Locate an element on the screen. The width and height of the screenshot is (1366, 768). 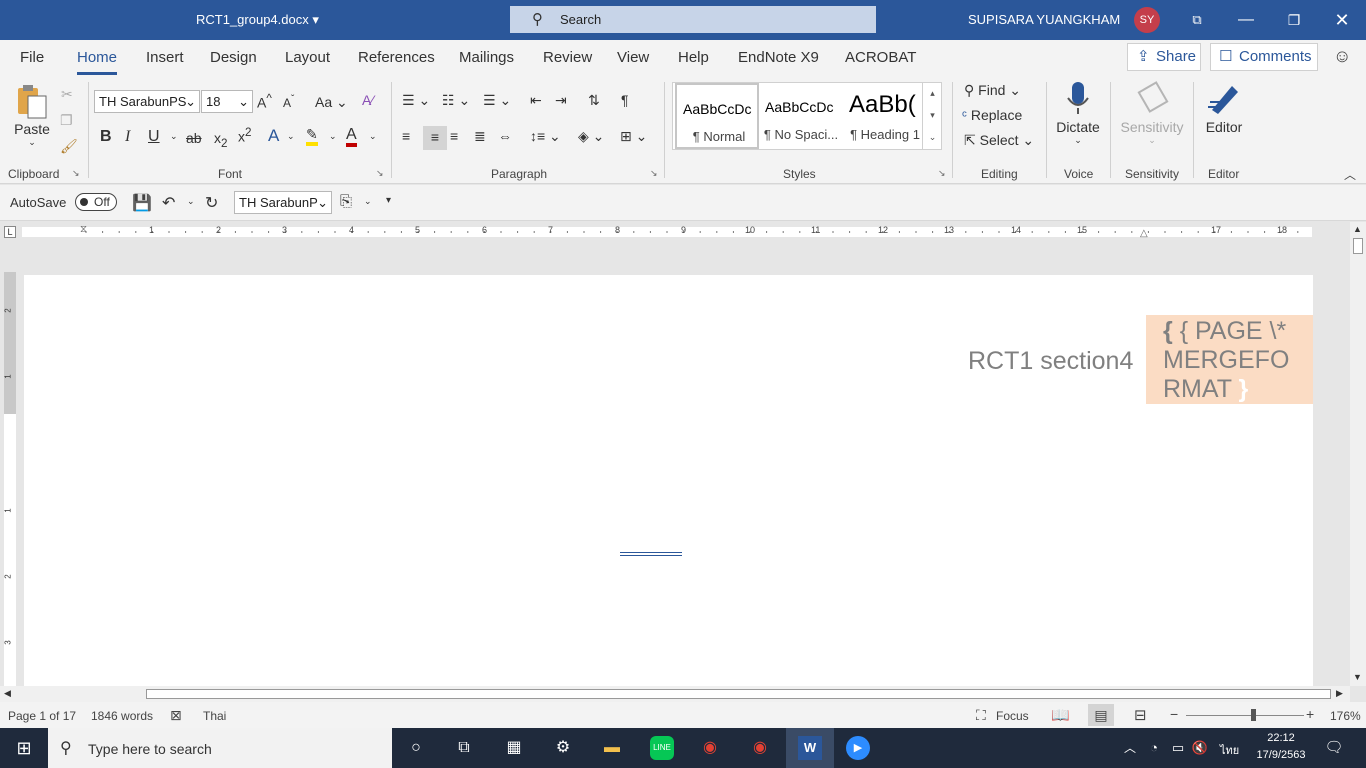
tab-layout: Layout is located at coordinates (307, 57).